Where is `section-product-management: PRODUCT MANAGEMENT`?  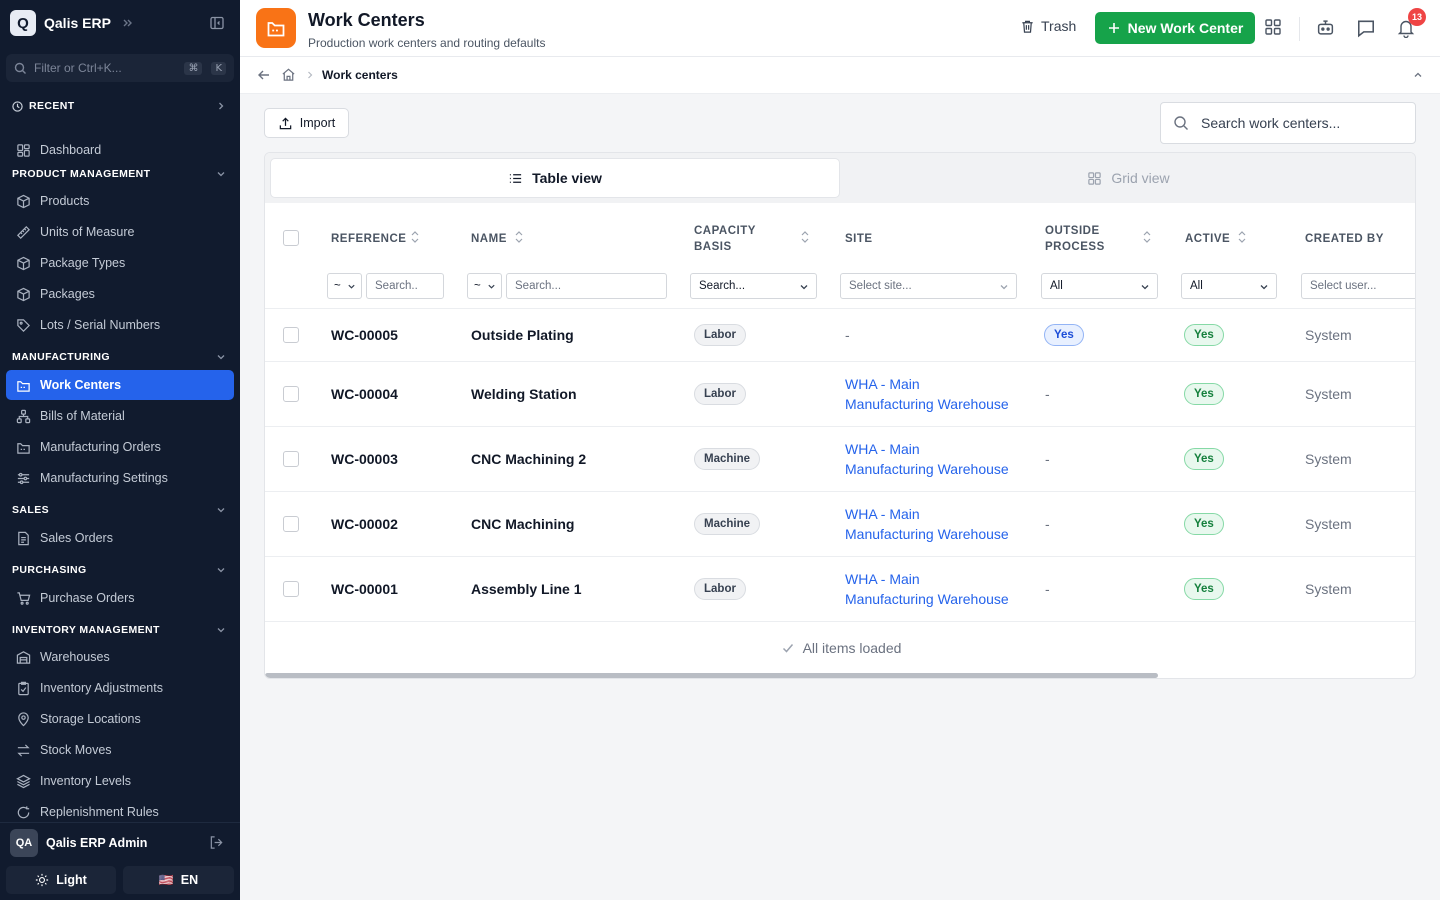 section-product-management: PRODUCT MANAGEMENT is located at coordinates (120, 174).